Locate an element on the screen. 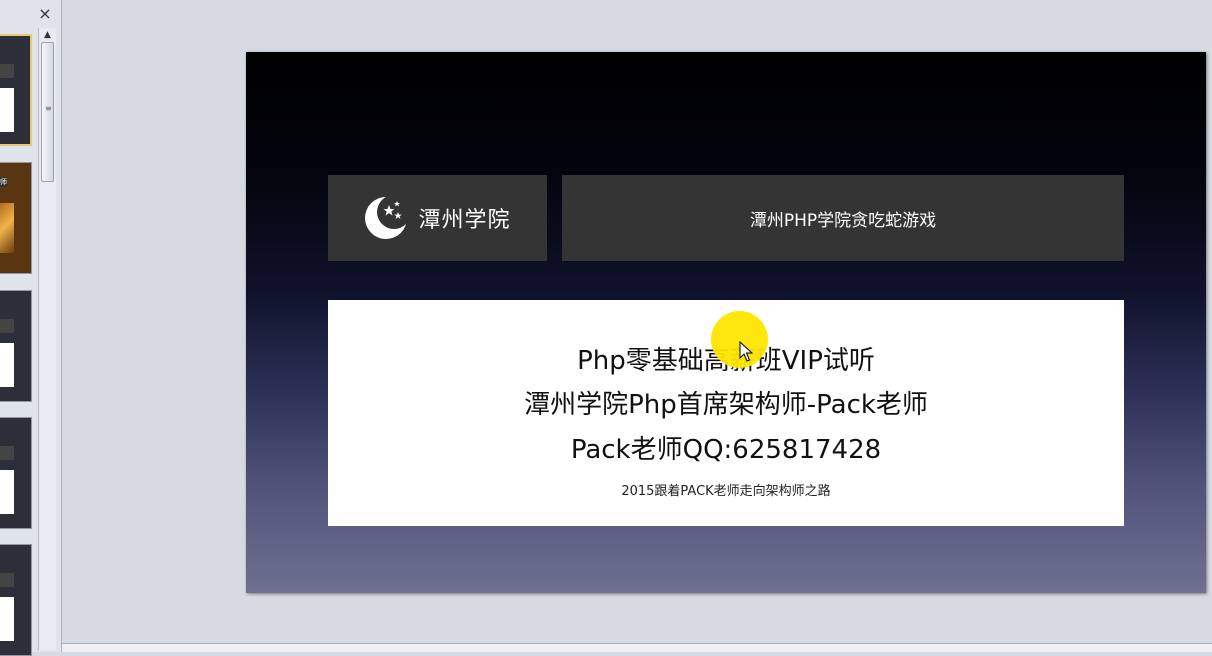 This screenshot has height=656, width=1212. thumbnail-scrollbar: ▲ ≡ is located at coordinates (47, 339).